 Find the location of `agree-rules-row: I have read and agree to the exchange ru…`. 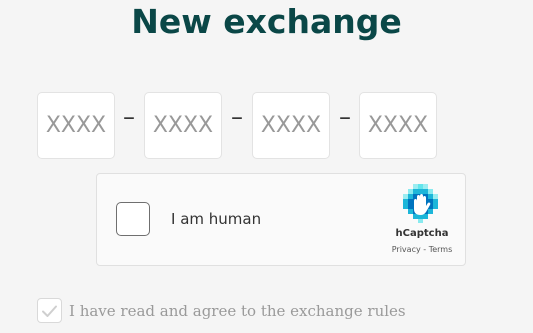

agree-rules-row: I have read and agree to the exchange ru… is located at coordinates (221, 310).